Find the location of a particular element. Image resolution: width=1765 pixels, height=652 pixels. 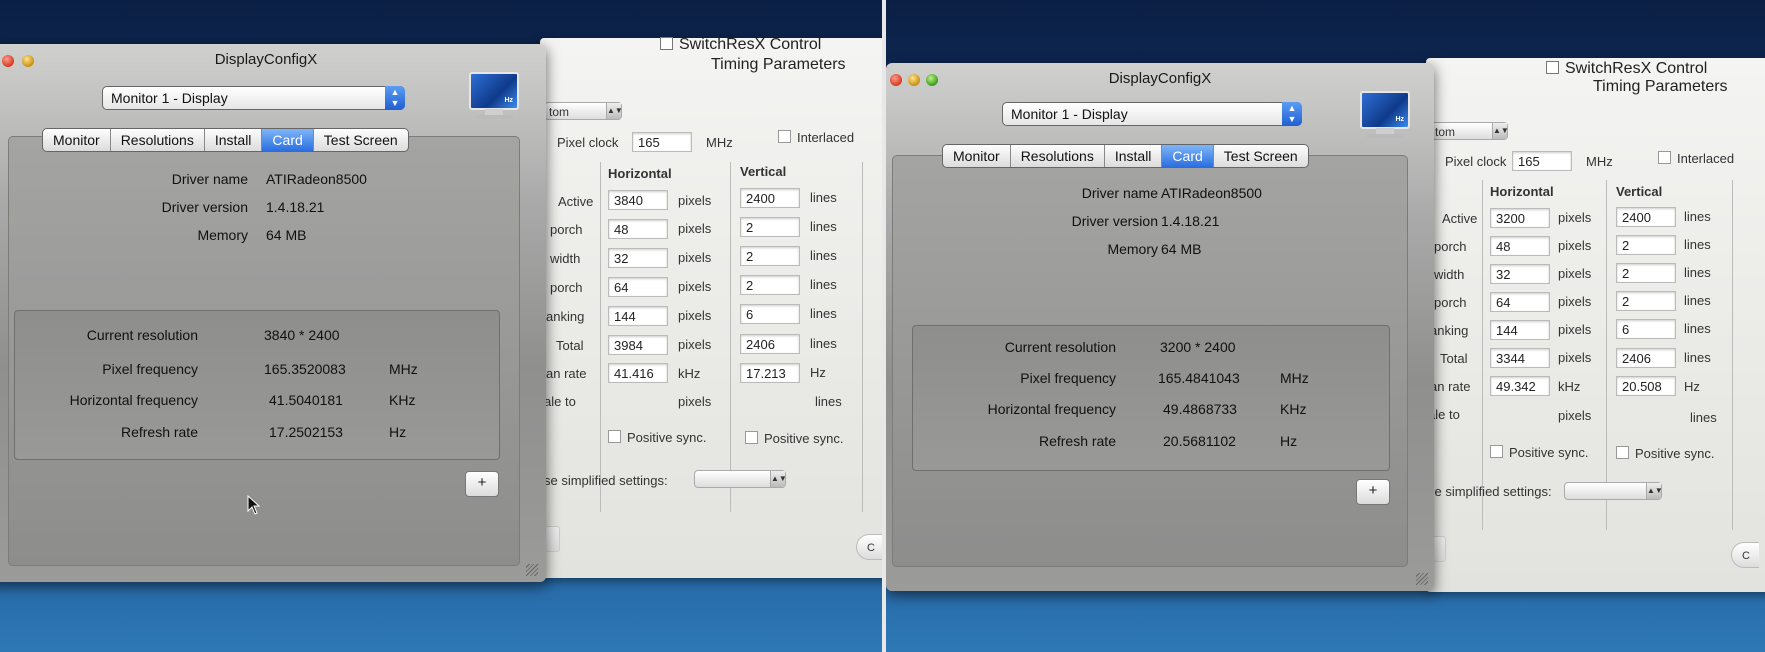

driver-name-value: ATIRadeon8500 is located at coordinates (316, 179).